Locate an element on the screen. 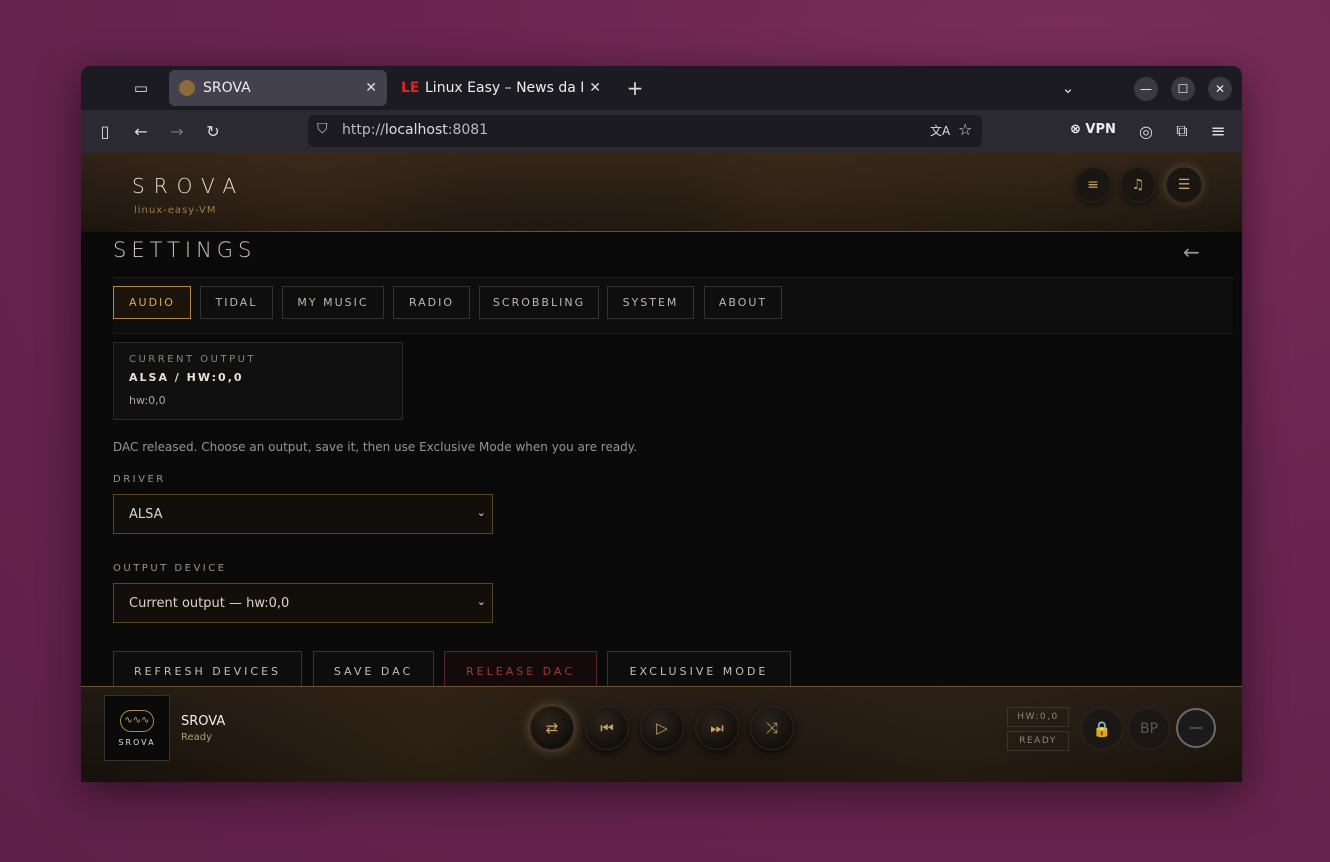 Image resolution: width=1330 pixels, height=862 pixels. driver-label: DRIVER is located at coordinates (139, 479).